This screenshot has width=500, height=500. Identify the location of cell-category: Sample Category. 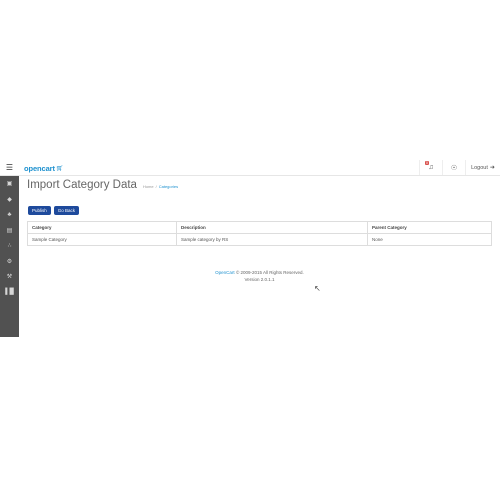
(102, 239).